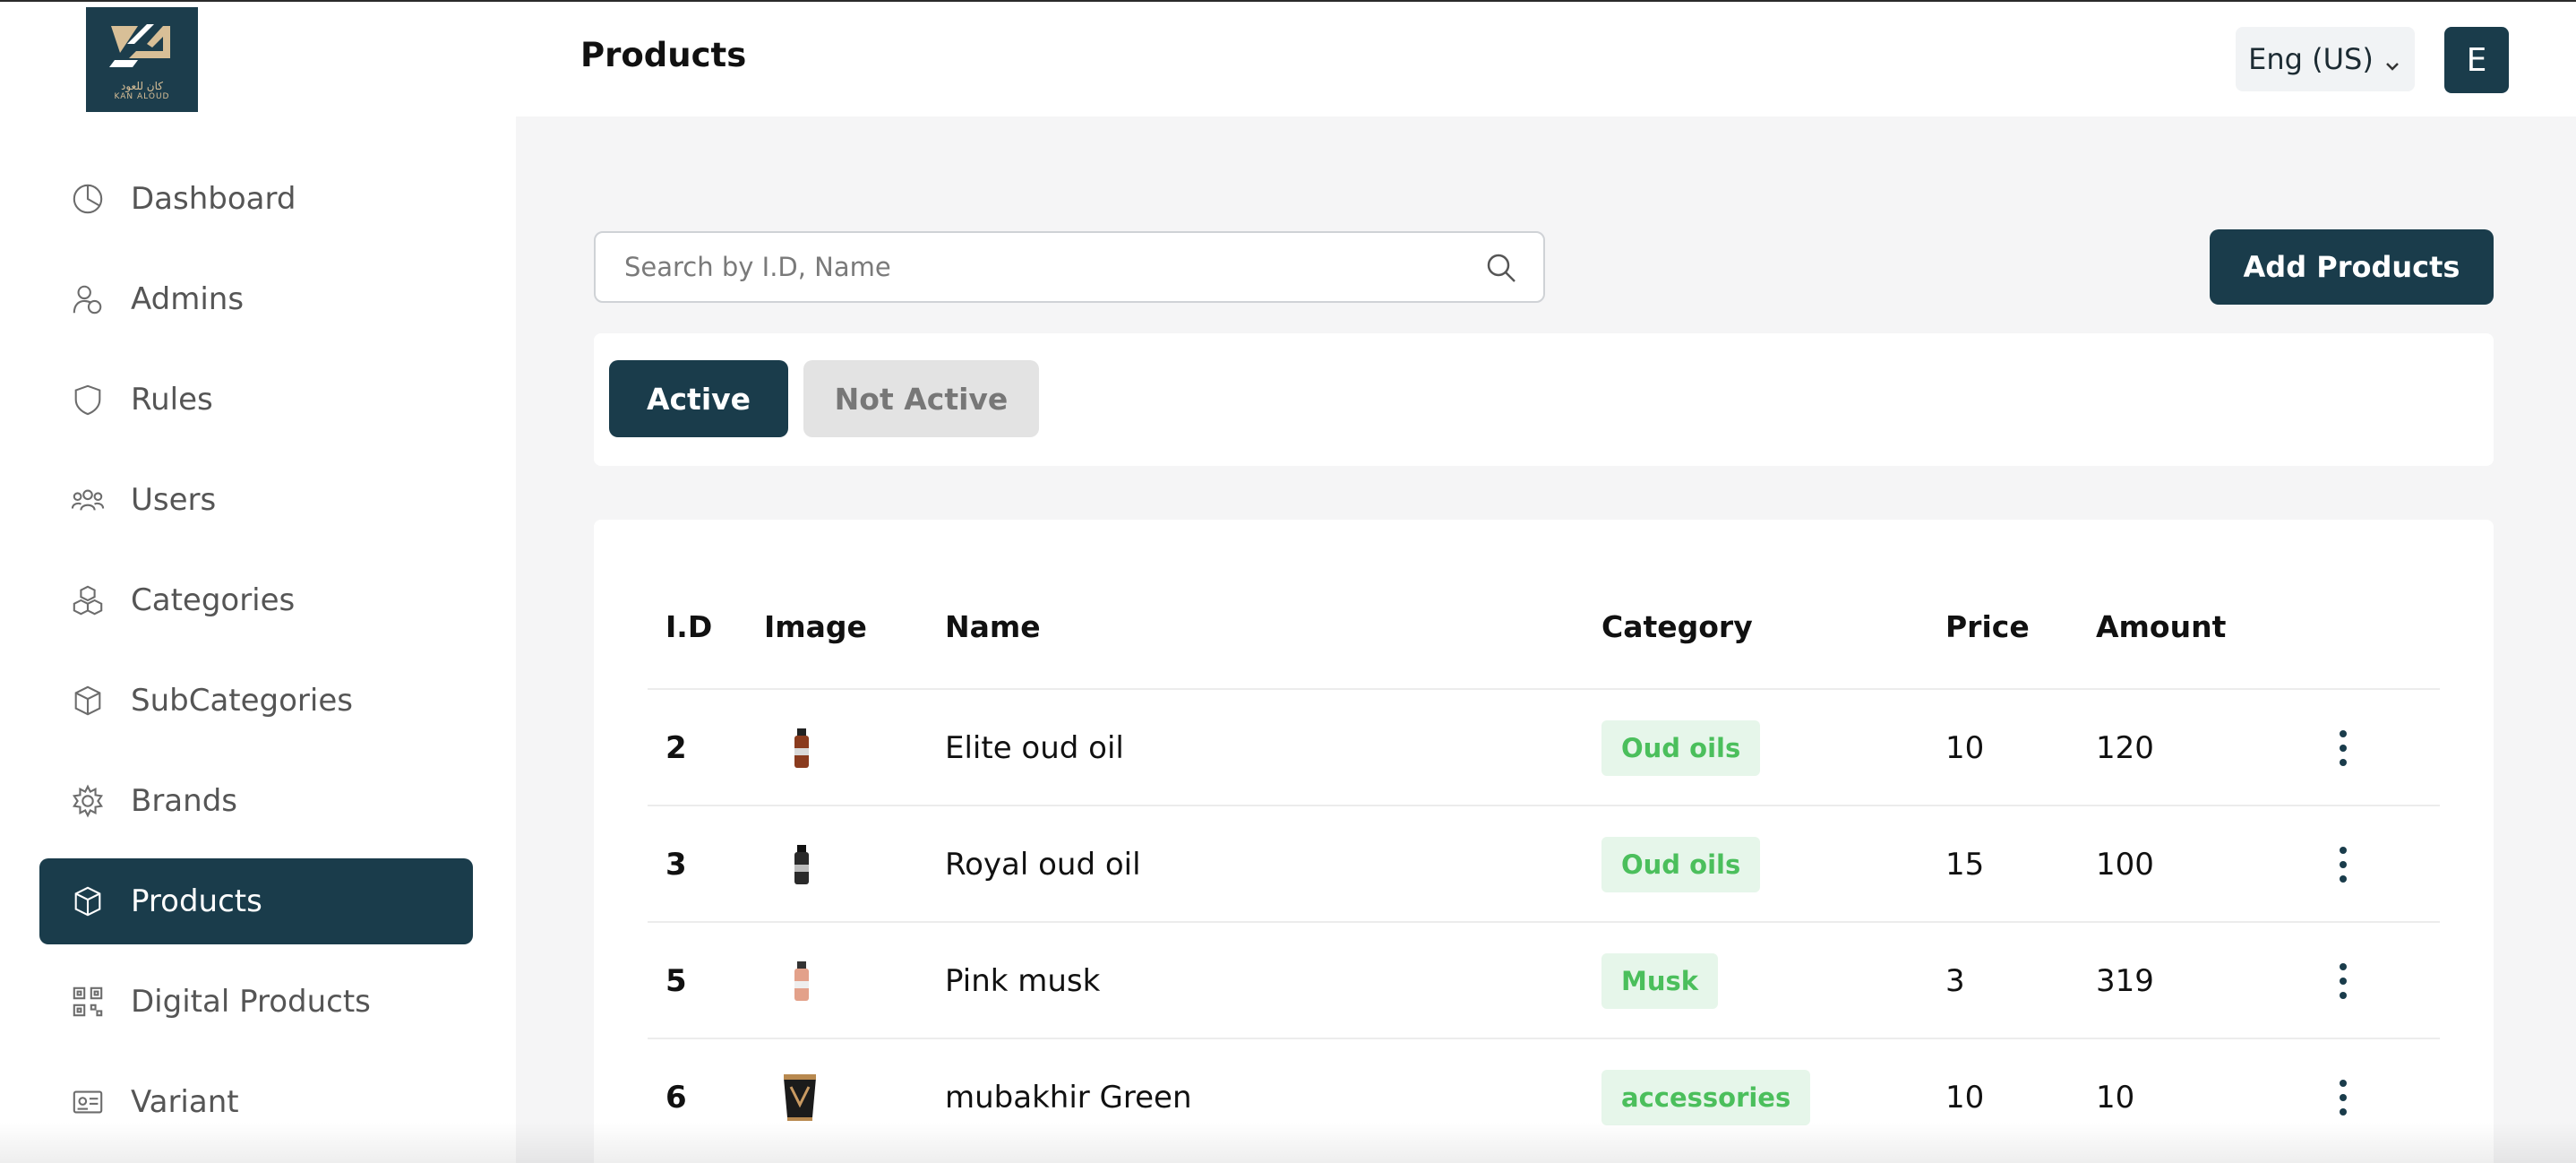  What do you see at coordinates (2352, 267) in the screenshot?
I see `add-products-button: Add Products` at bounding box center [2352, 267].